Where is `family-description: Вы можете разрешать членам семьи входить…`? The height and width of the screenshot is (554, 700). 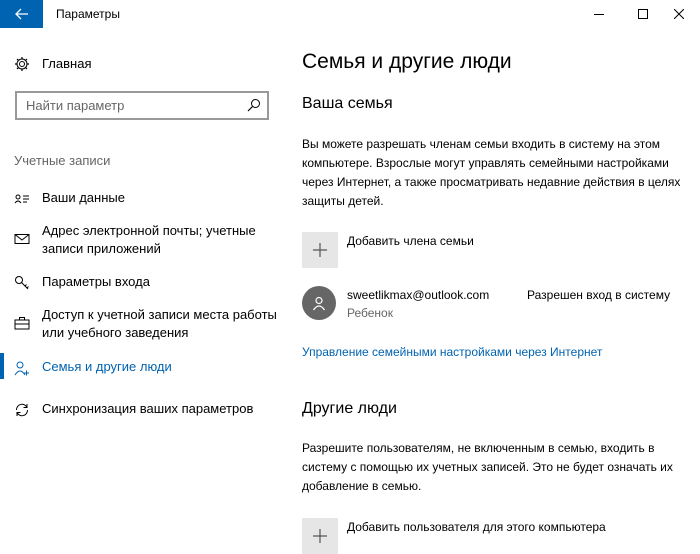
family-description: Вы можете разрешать членам семьи входить… is located at coordinates (491, 172).